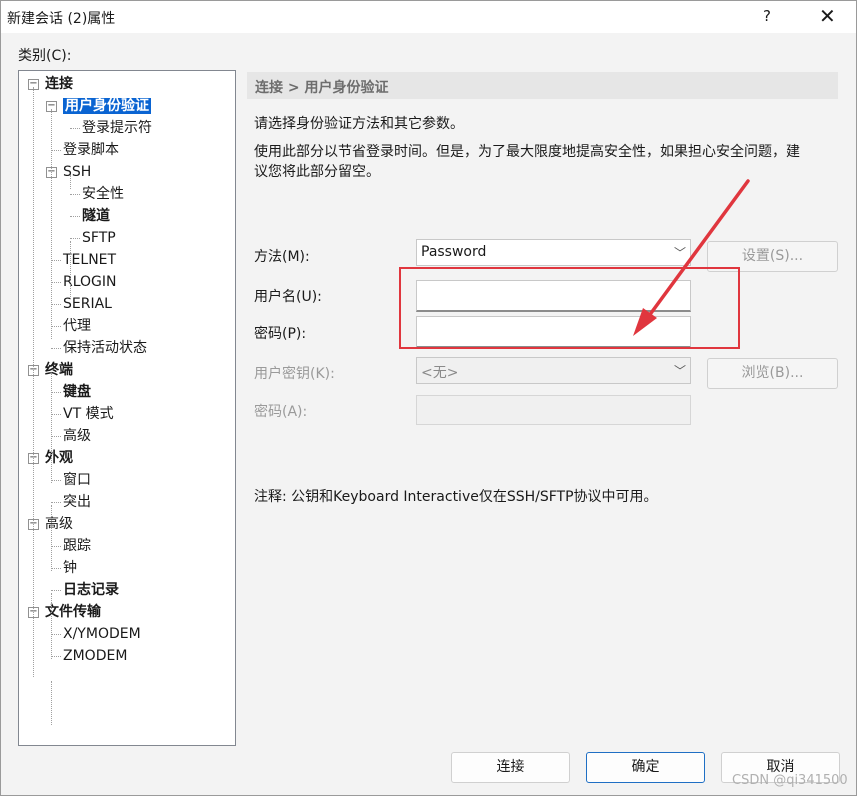  I want to click on tree-item-label: 键盘, so click(77, 392).